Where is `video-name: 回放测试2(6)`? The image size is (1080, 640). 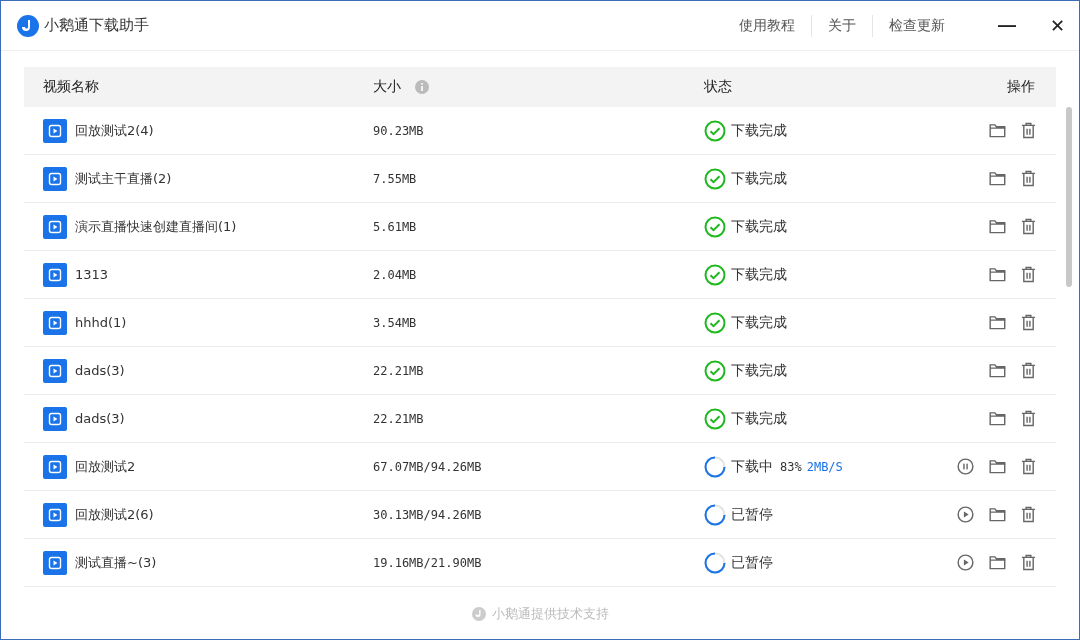
video-name: 回放测试2(6) is located at coordinates (114, 514).